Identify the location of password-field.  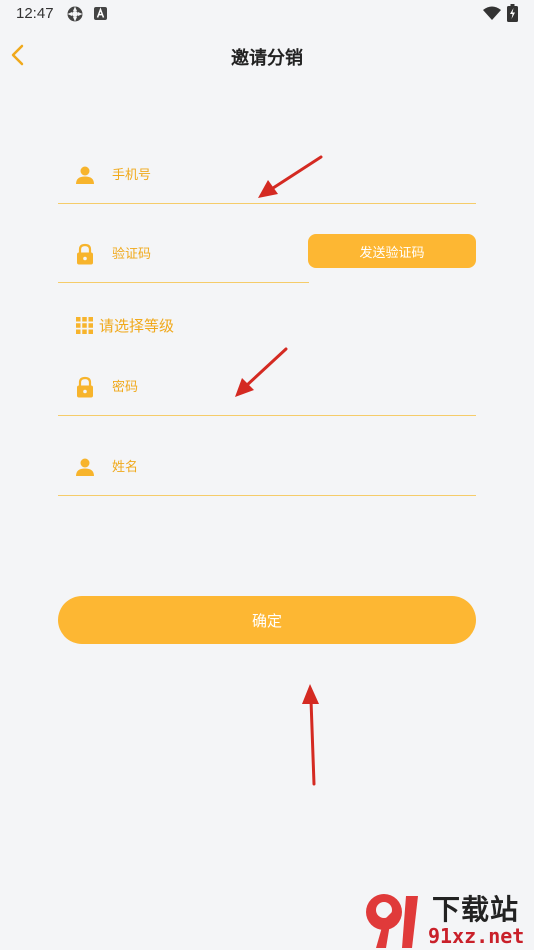
(267, 386).